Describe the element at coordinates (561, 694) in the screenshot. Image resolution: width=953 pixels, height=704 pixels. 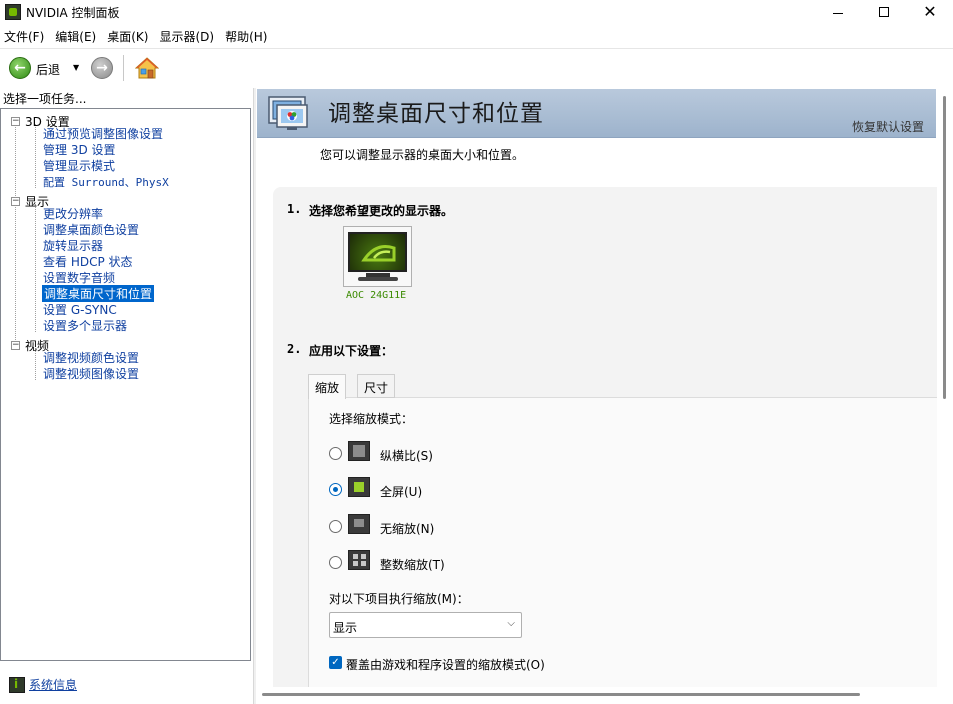
I see `horizontal-scrollbar-thumb` at that location.